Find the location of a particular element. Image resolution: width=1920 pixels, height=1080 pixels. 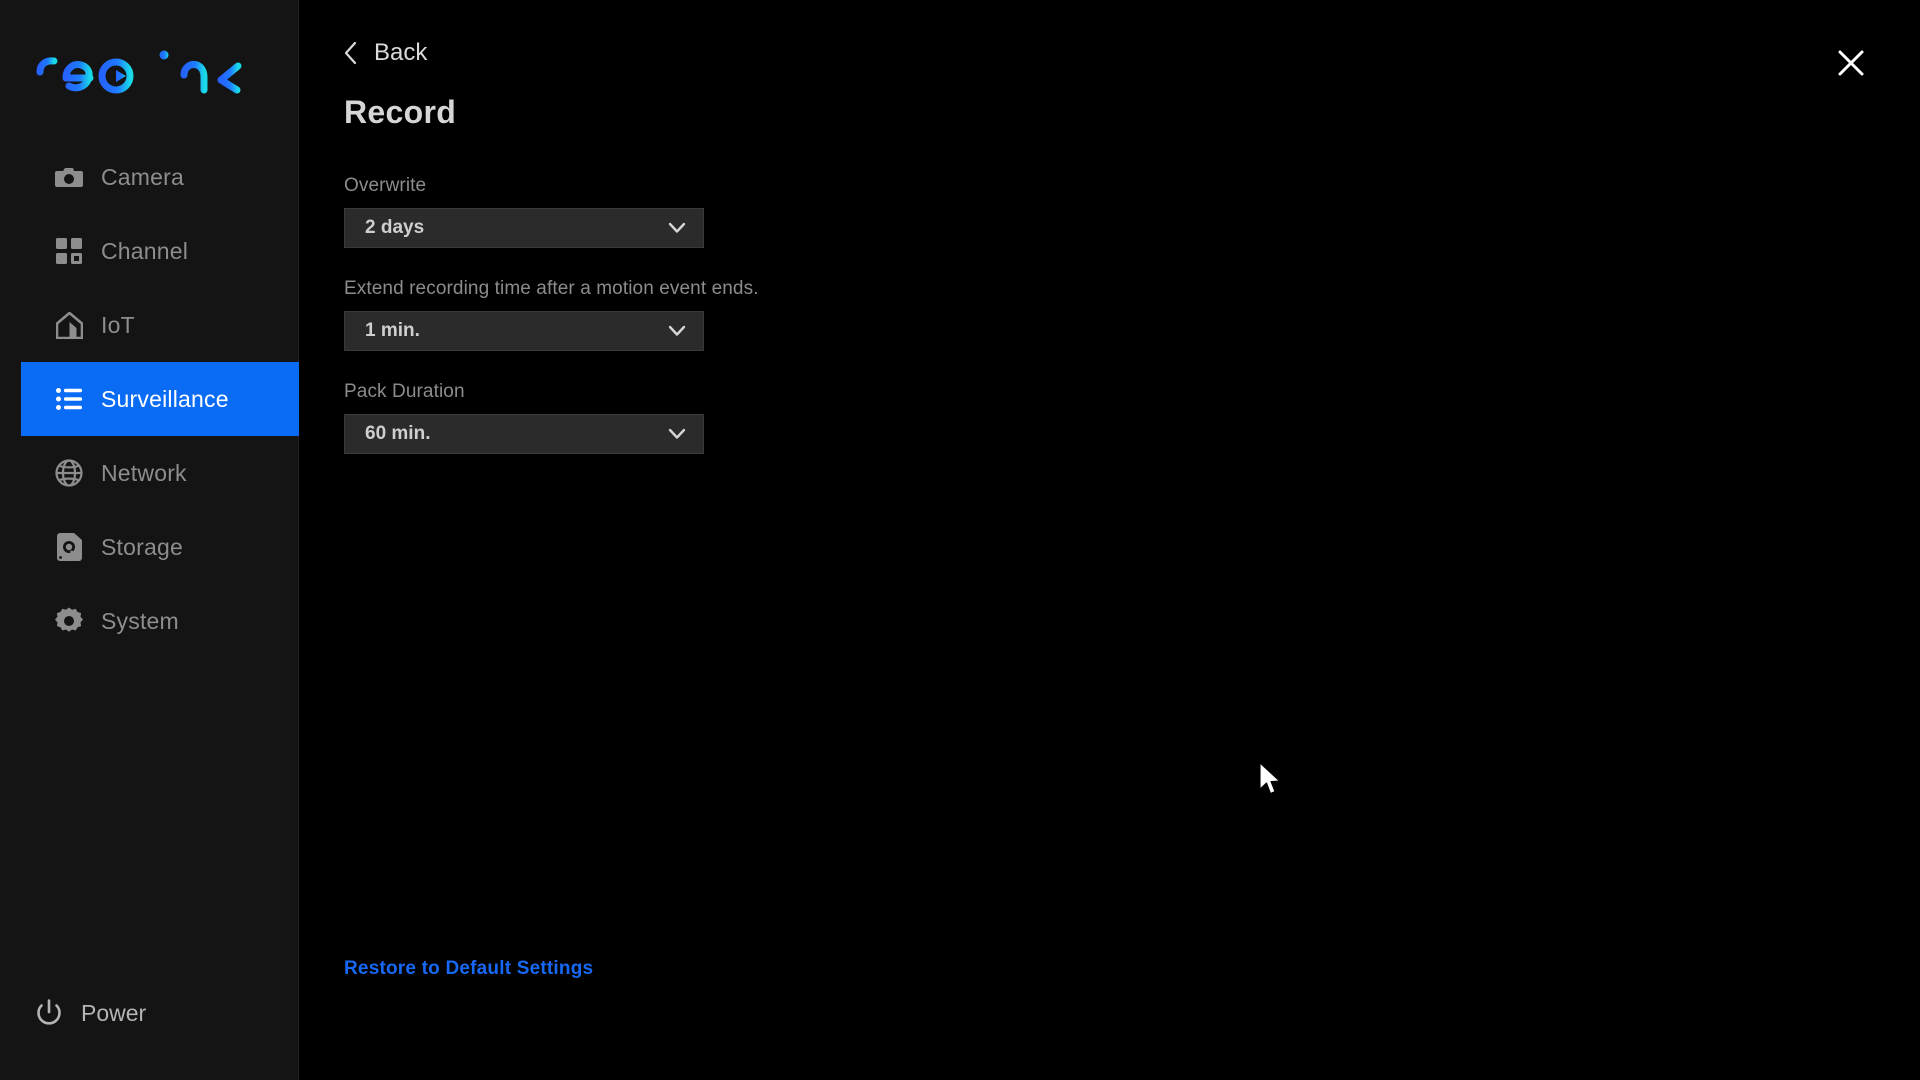

overwrite-select: 2 days is located at coordinates (524, 228).